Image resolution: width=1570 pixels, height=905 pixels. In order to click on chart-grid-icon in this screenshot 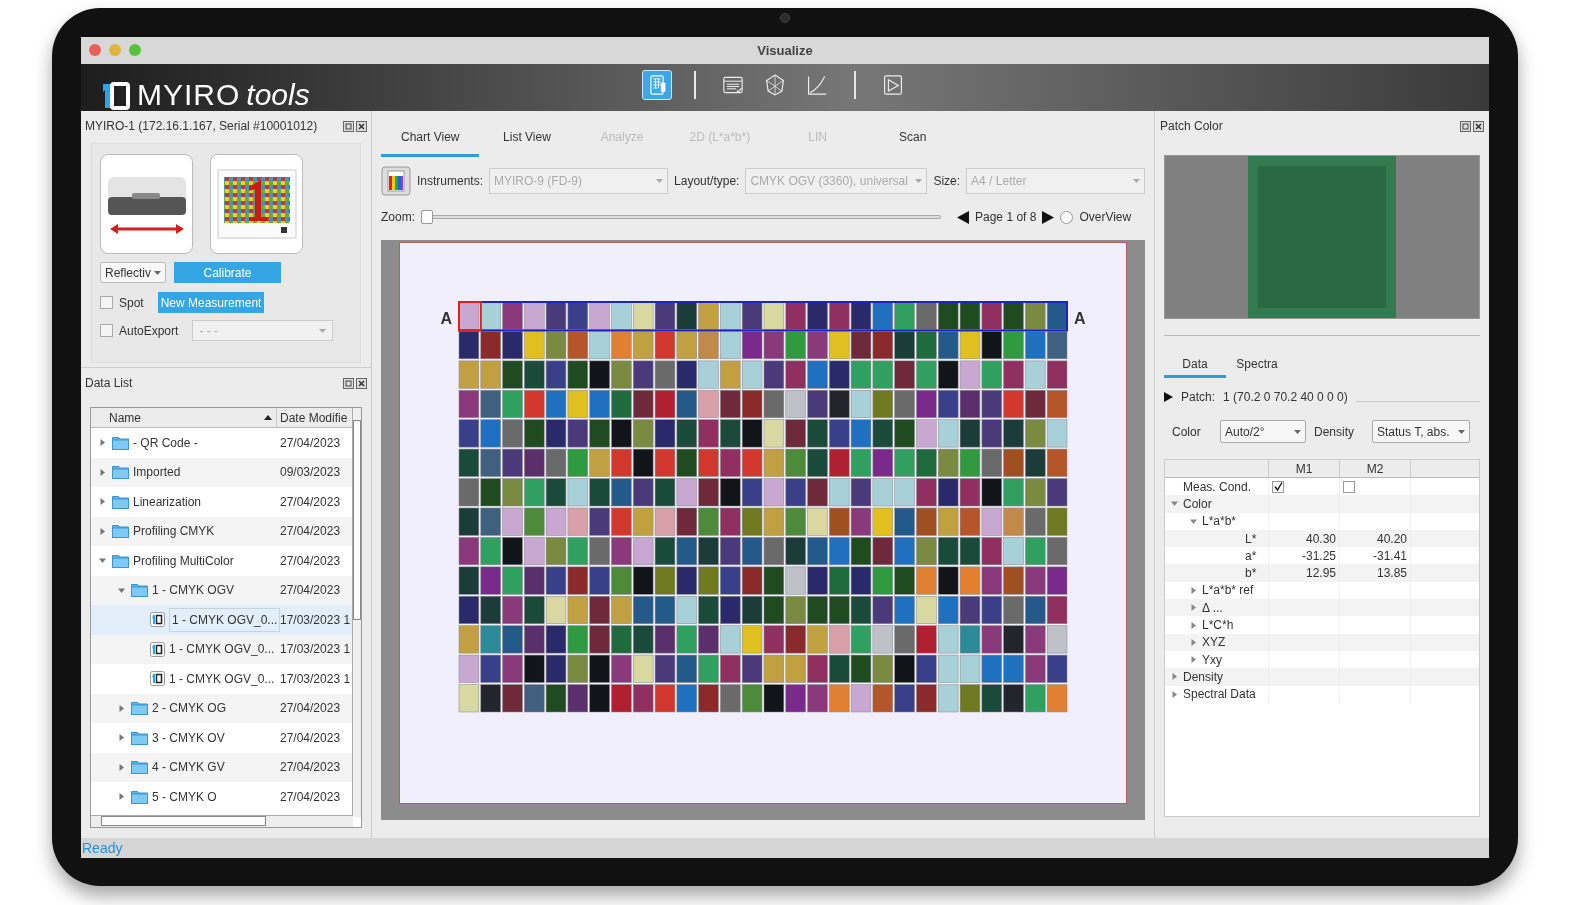, I will do `click(657, 85)`.